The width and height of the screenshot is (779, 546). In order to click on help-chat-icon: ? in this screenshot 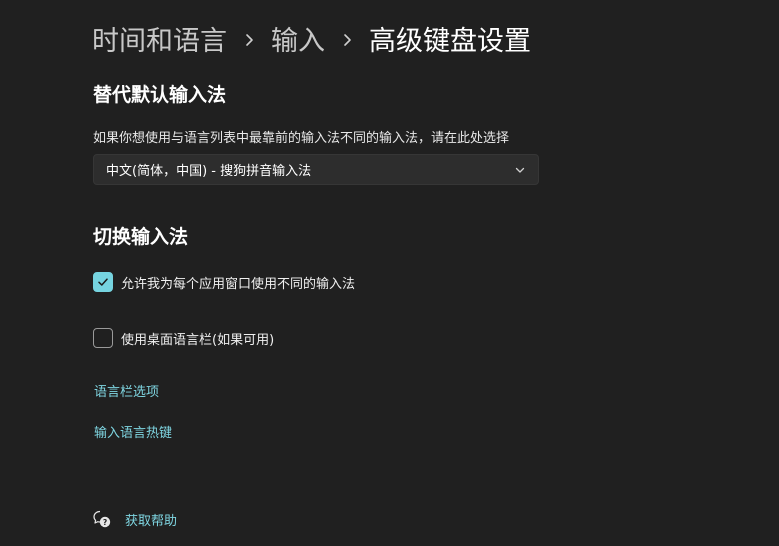, I will do `click(102, 519)`.